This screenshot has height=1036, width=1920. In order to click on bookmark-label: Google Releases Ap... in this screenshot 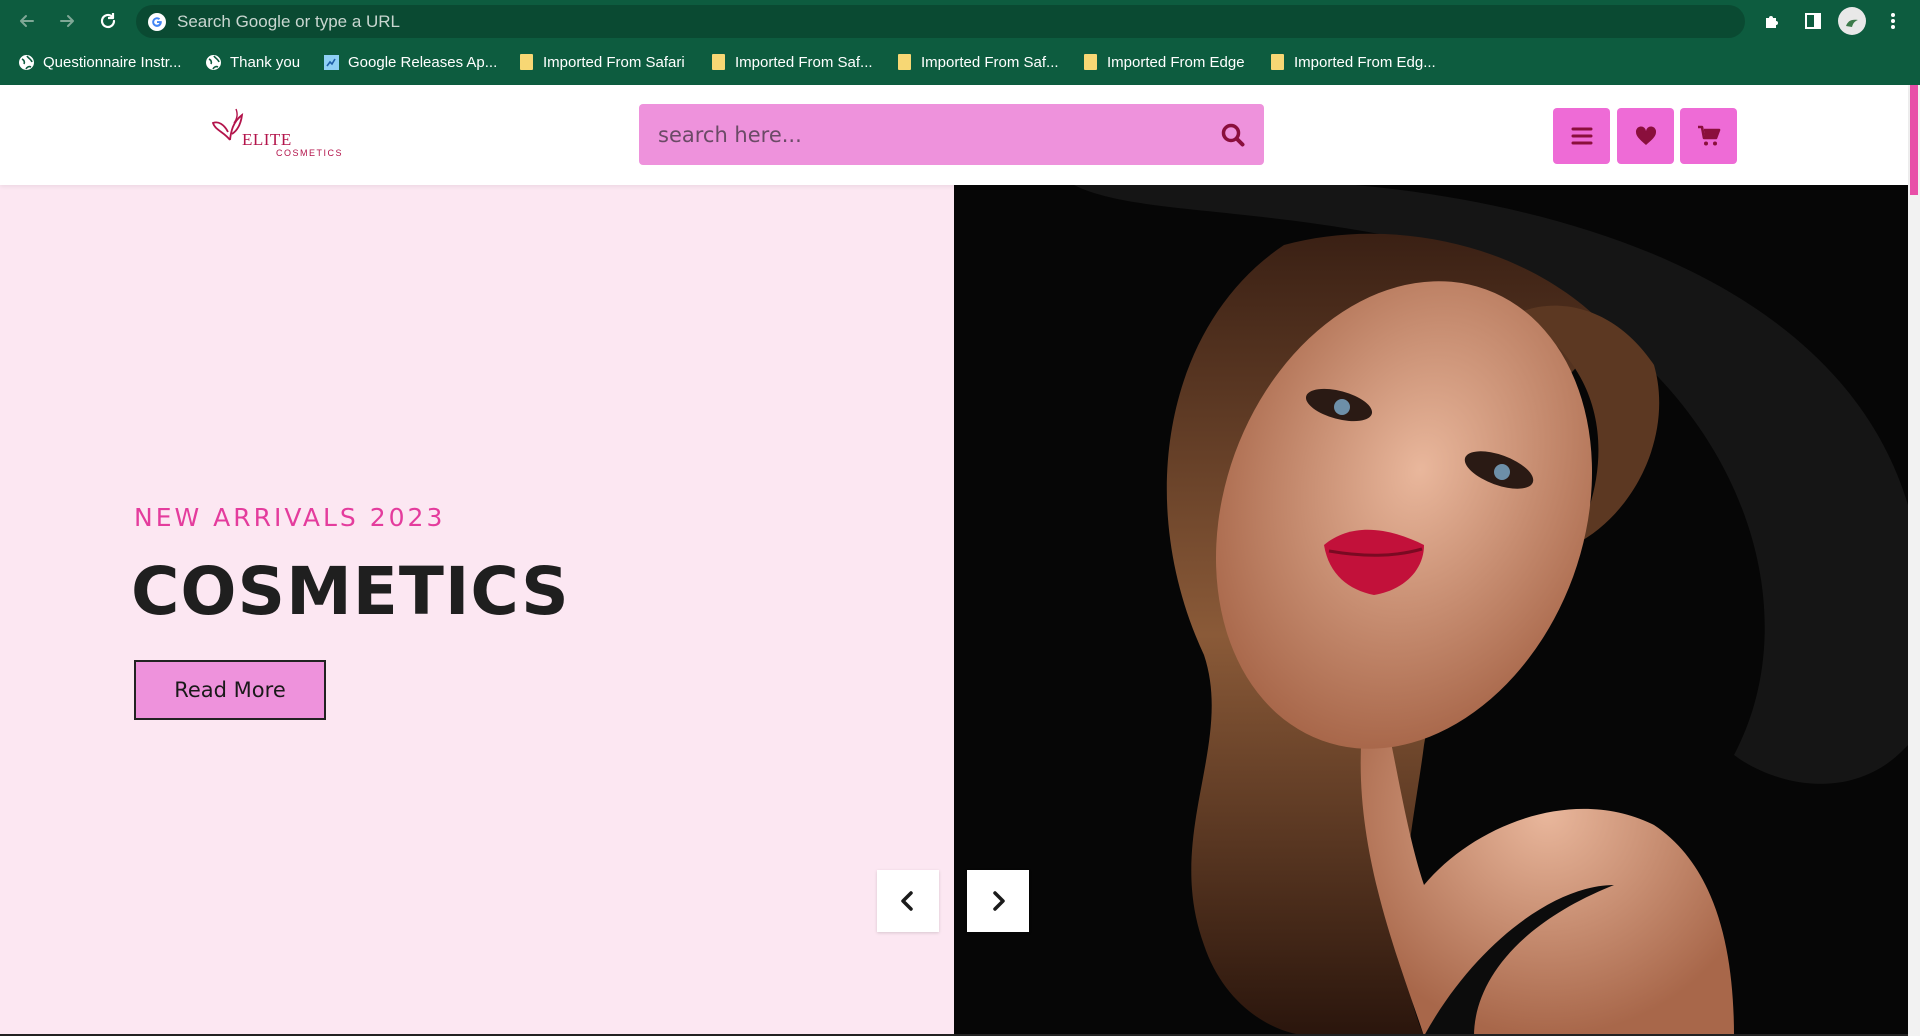, I will do `click(423, 62)`.